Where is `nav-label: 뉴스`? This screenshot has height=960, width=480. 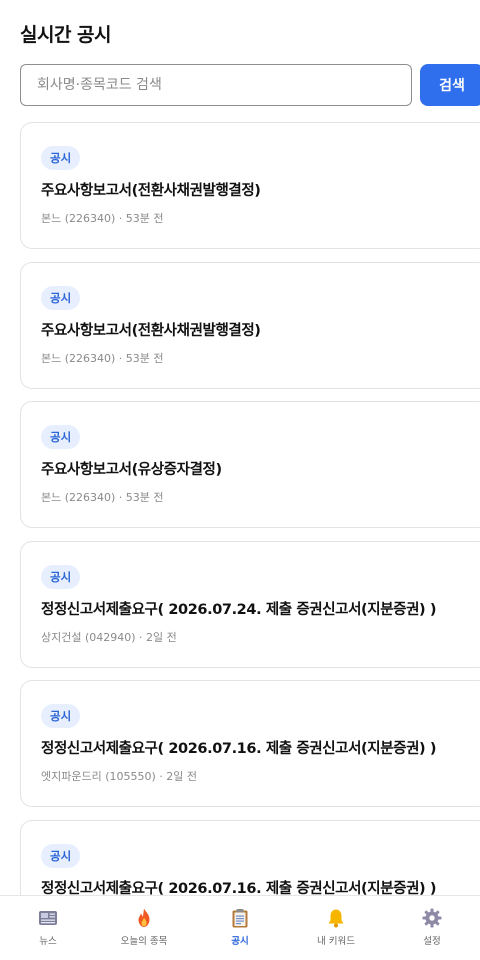 nav-label: 뉴스 is located at coordinates (48, 941).